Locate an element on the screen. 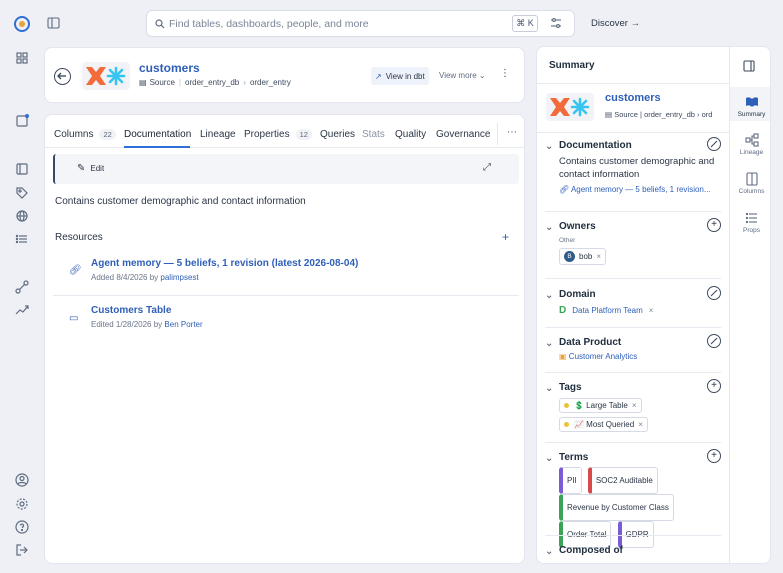 This screenshot has height=573, width=783. owner-chip: B bob × is located at coordinates (583, 256).